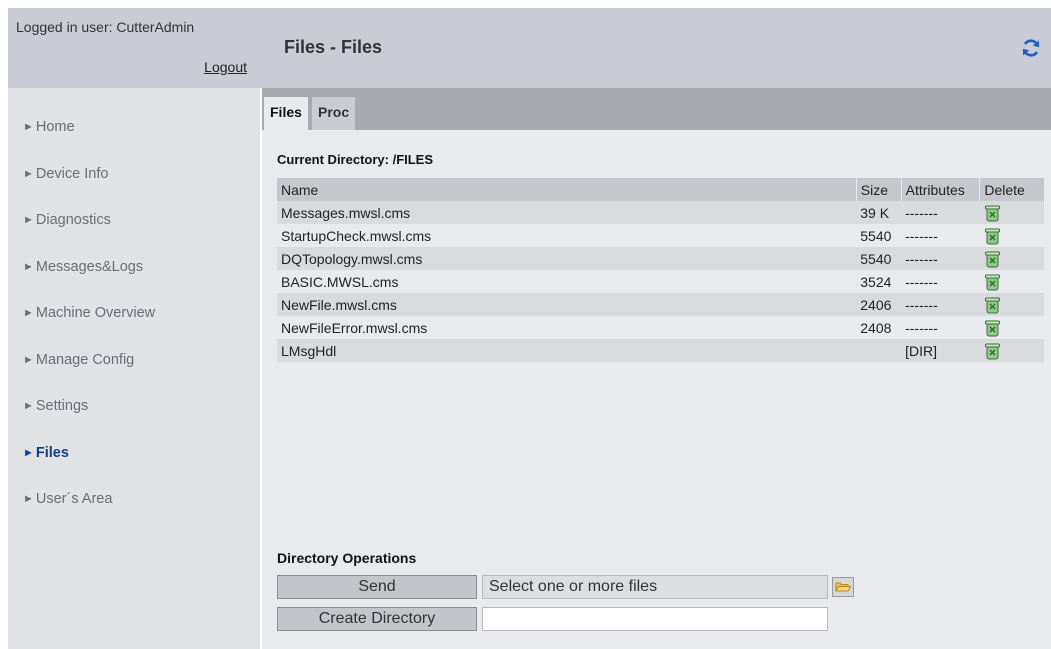 The height and width of the screenshot is (649, 1051). Describe the element at coordinates (377, 619) in the screenshot. I see `create-directory-button: Create Directory` at that location.